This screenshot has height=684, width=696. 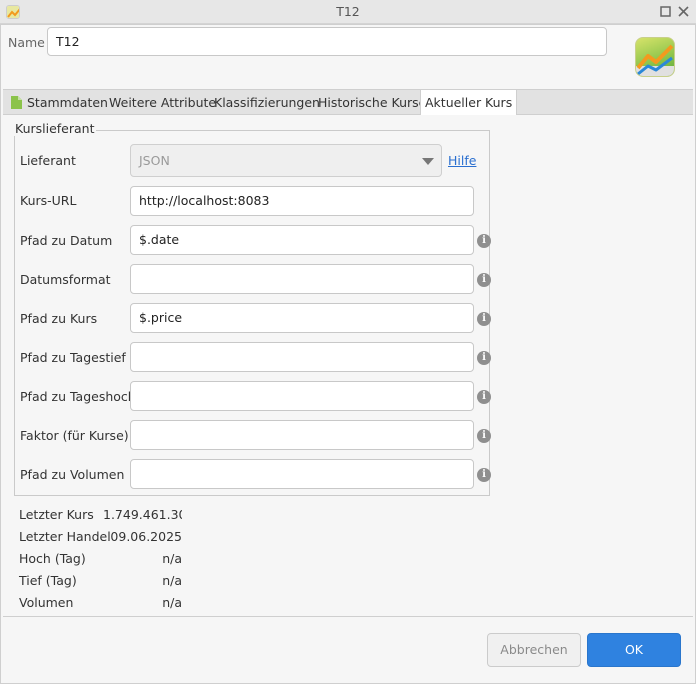 I want to click on document-icon, so click(x=16, y=100).